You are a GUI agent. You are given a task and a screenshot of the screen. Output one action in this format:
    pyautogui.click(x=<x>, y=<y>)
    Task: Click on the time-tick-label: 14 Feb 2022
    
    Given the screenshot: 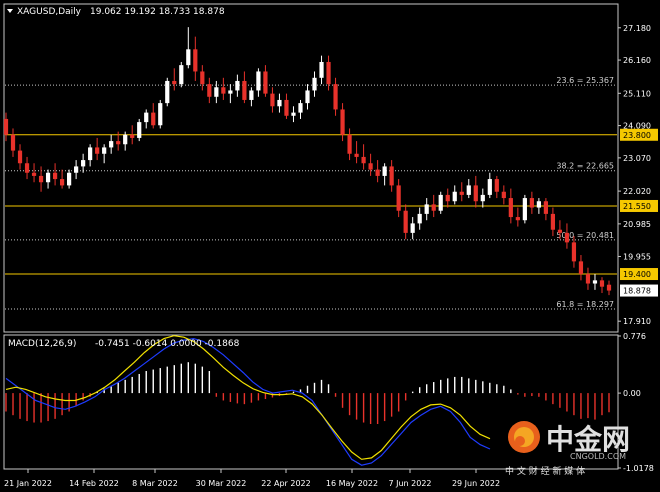 What is the action you would take?
    pyautogui.click(x=94, y=483)
    